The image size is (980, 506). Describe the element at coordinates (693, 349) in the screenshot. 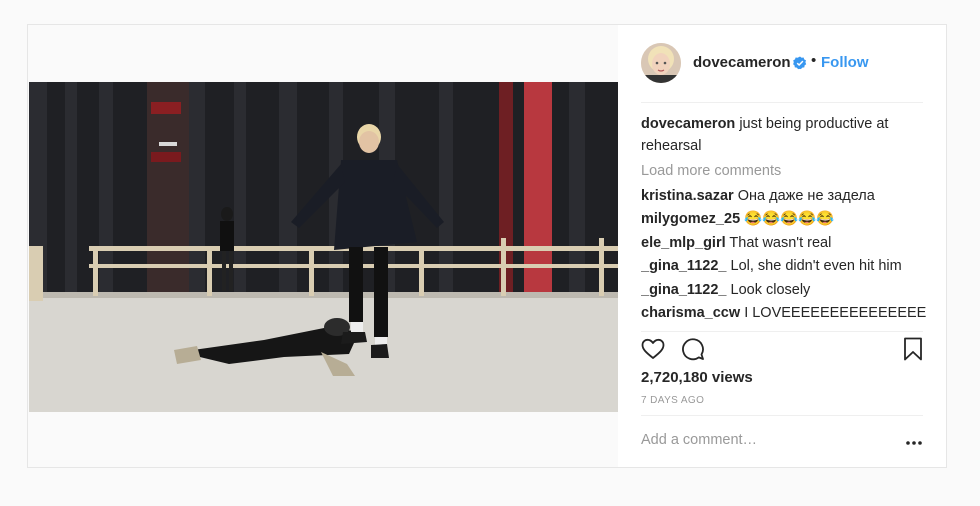

I see `comment-icon` at that location.